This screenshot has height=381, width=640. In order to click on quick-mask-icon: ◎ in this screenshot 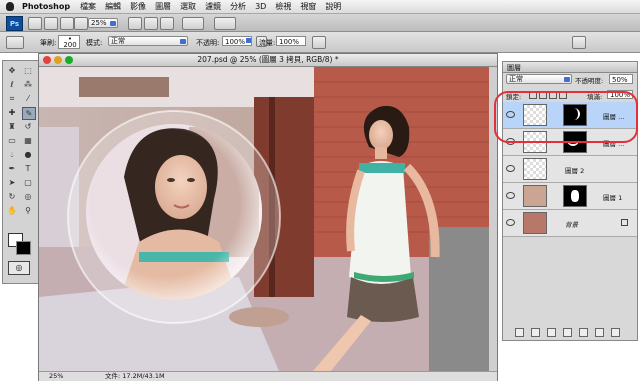, I will do `click(19, 268)`.